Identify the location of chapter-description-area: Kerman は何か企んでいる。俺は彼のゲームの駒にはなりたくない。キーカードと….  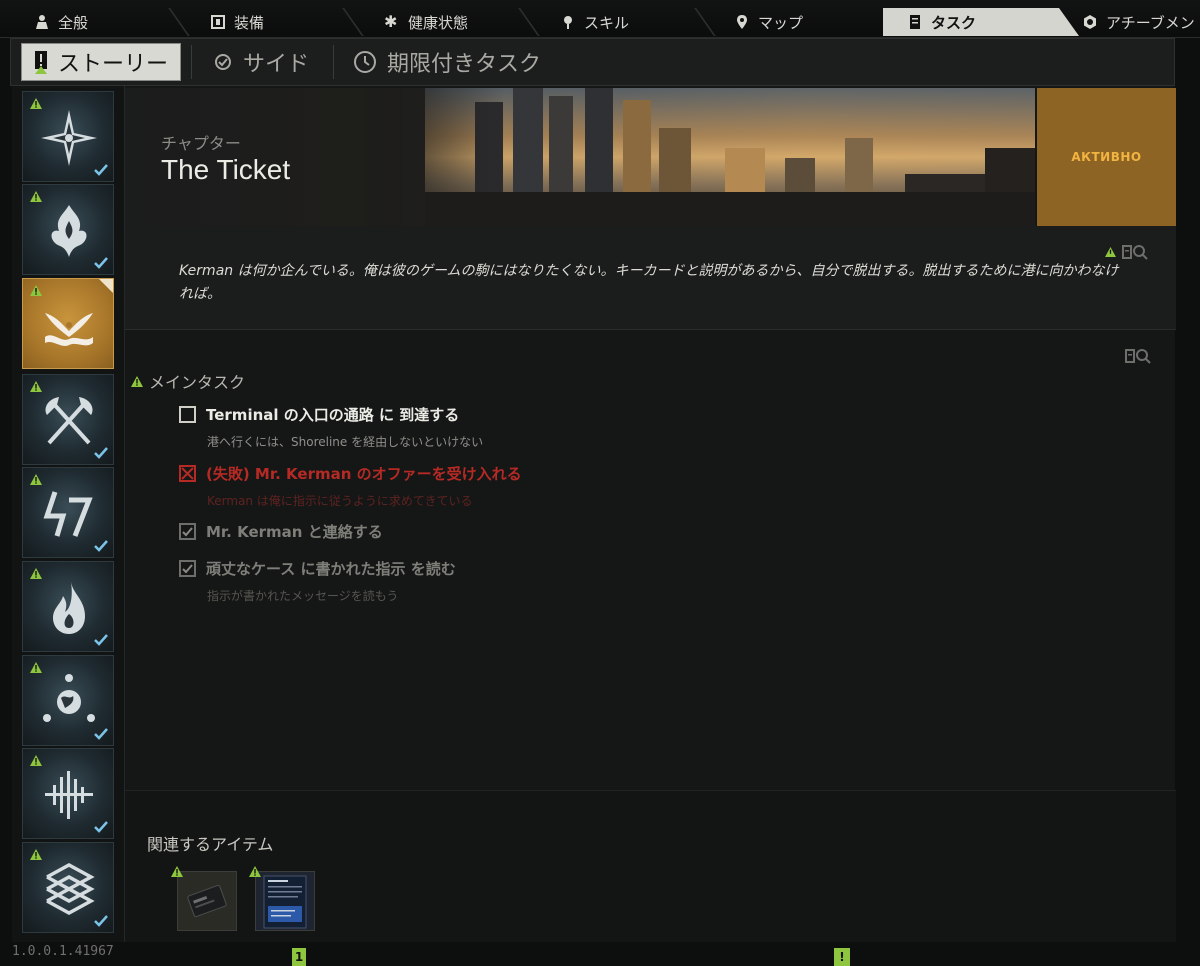
(650, 278).